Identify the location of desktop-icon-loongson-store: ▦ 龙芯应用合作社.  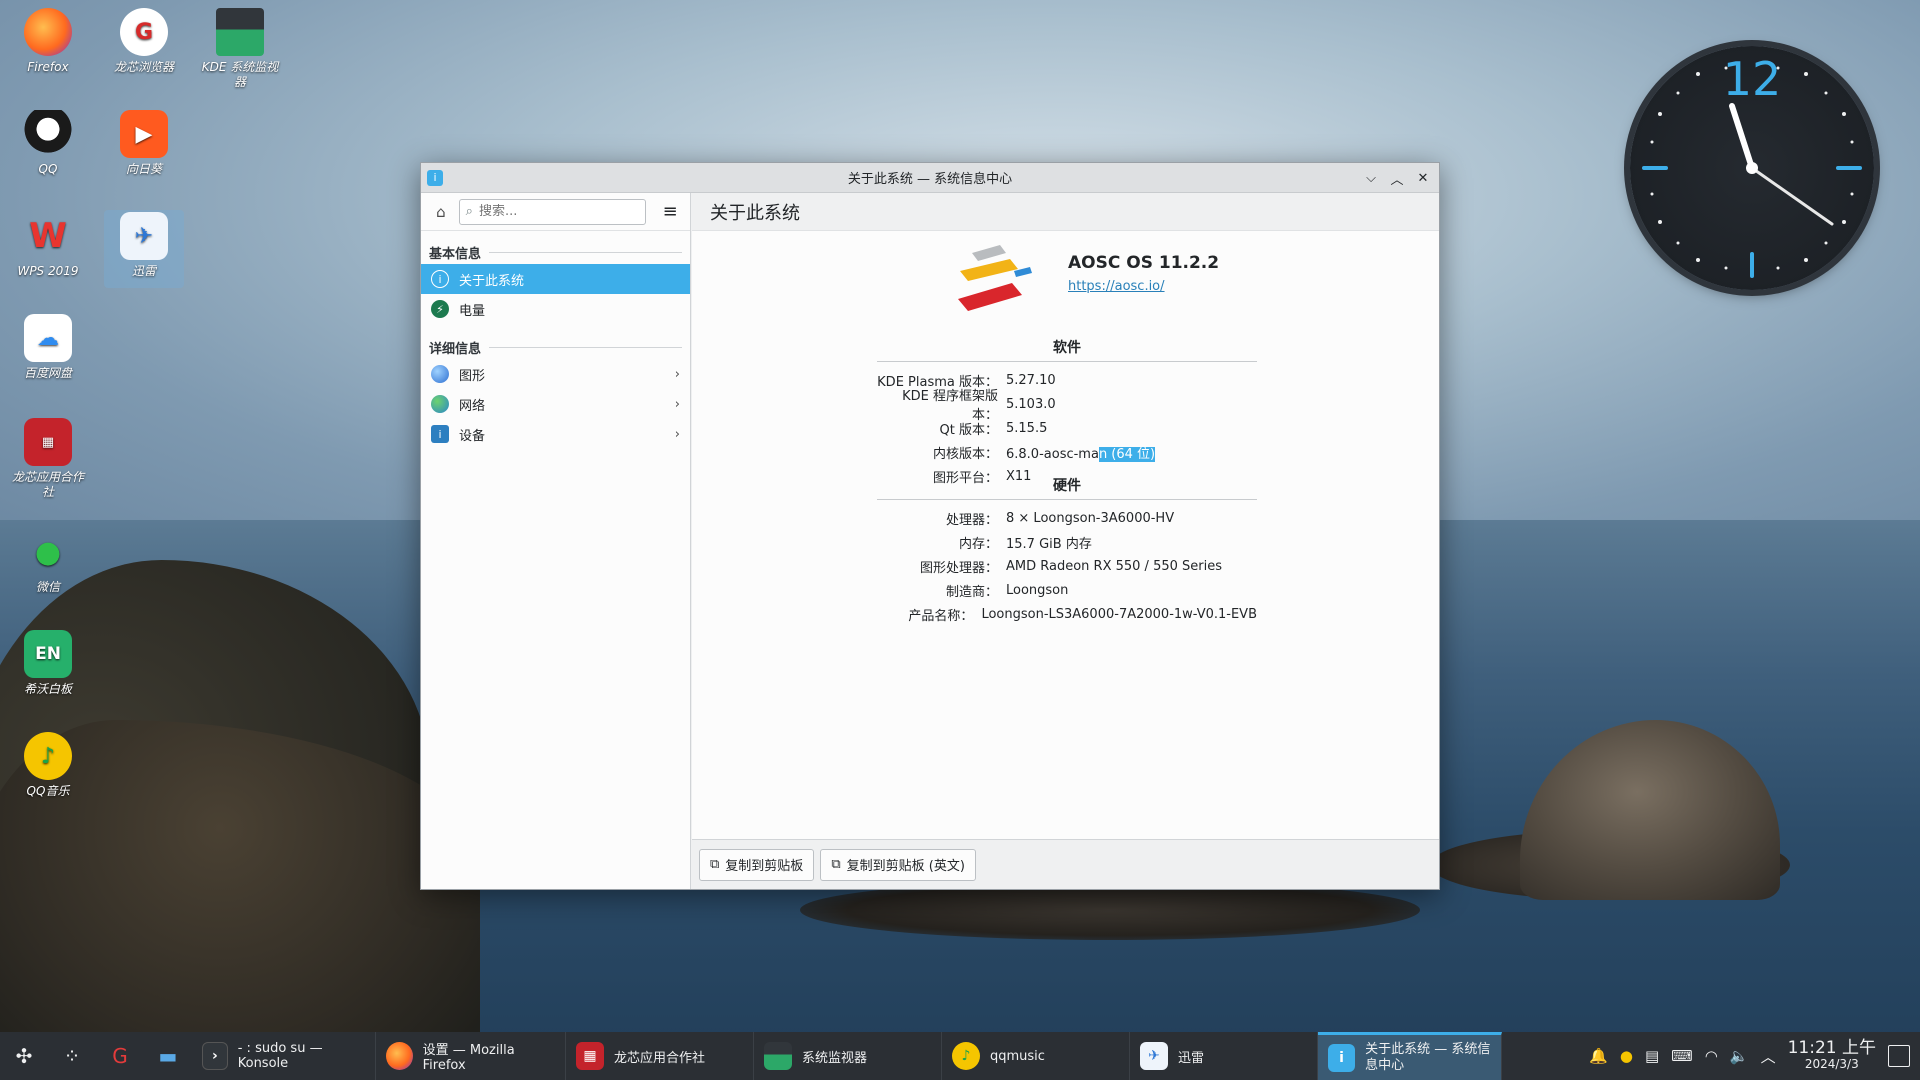
(48, 459).